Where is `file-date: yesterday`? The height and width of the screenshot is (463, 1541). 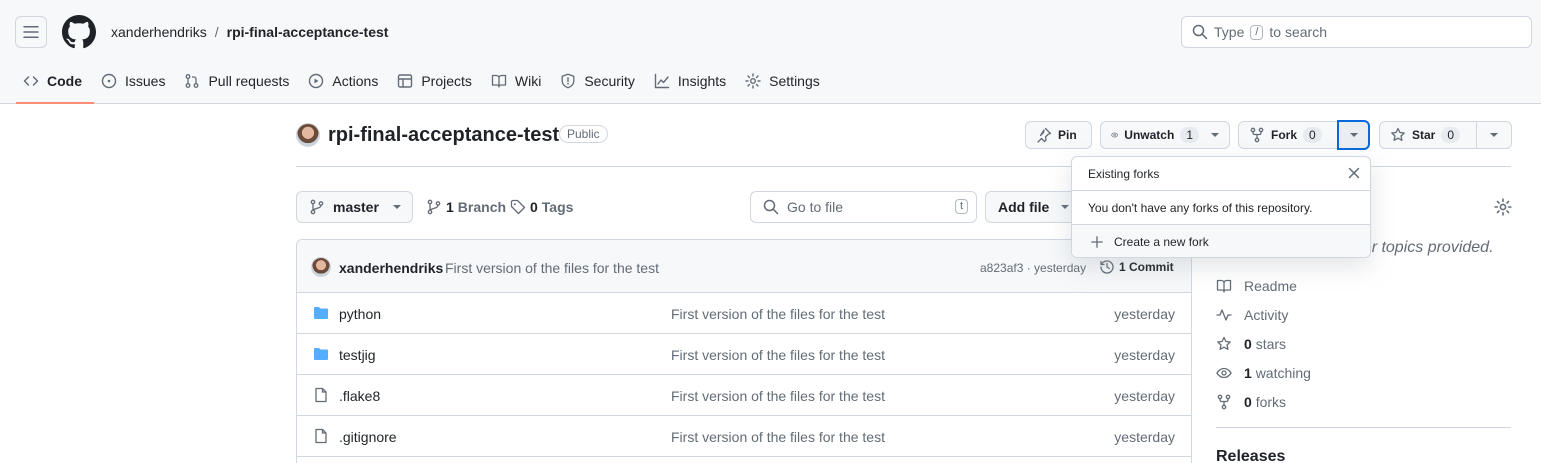
file-date: yesterday is located at coordinates (1144, 396).